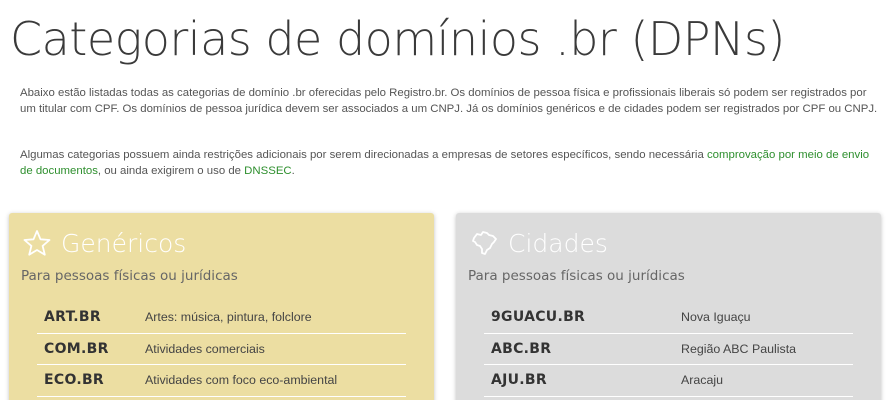 The image size is (890, 400). Describe the element at coordinates (241, 380) in the screenshot. I see `domain-description: Atividades com foco eco-ambiental` at that location.